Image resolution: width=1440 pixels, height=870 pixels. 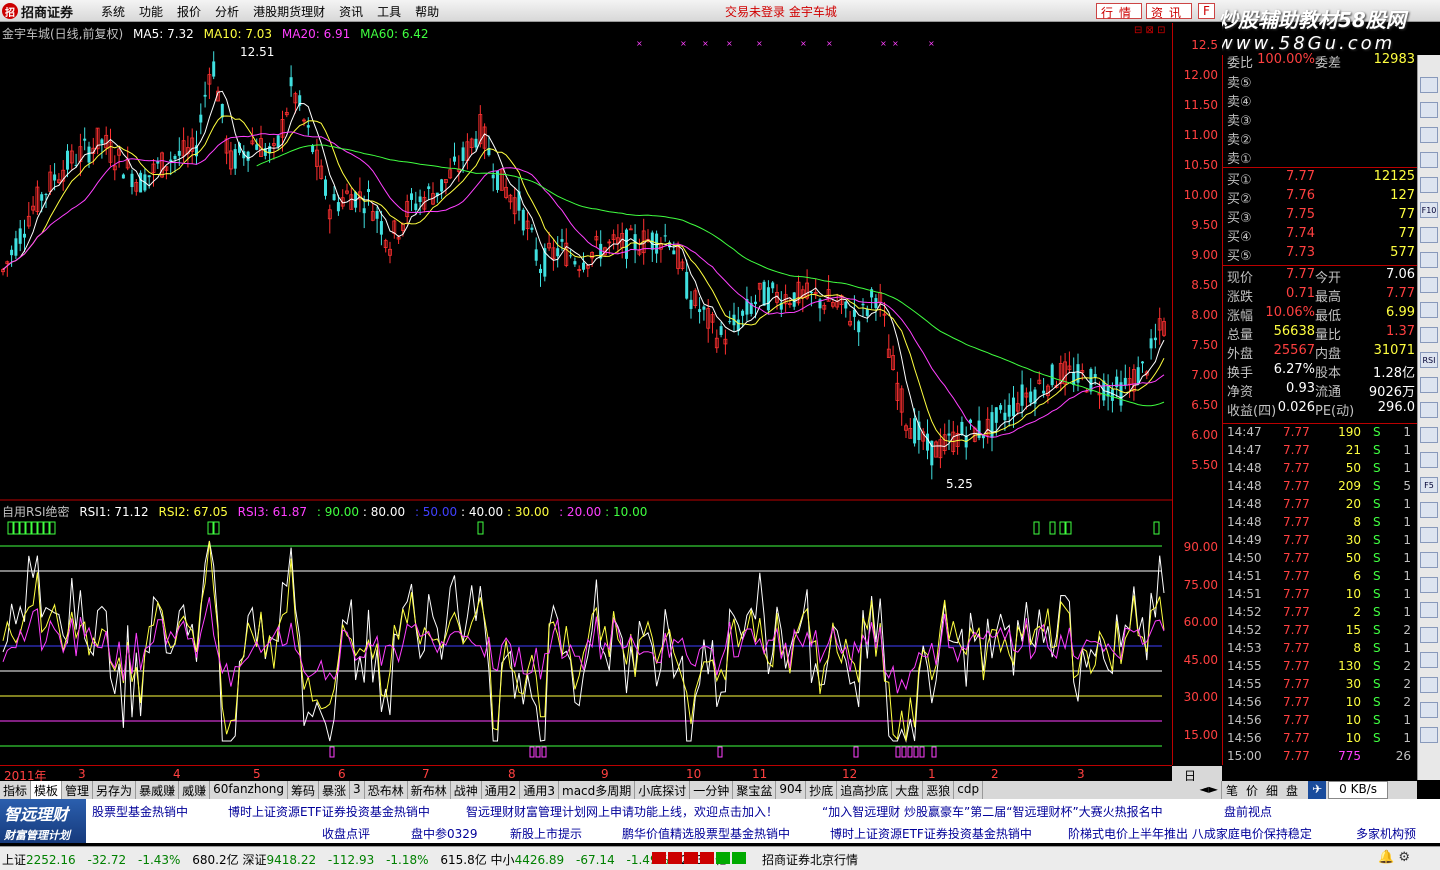 I want to click on window-controls: ⊟ ⊠ ⊡, so click(x=1150, y=30).